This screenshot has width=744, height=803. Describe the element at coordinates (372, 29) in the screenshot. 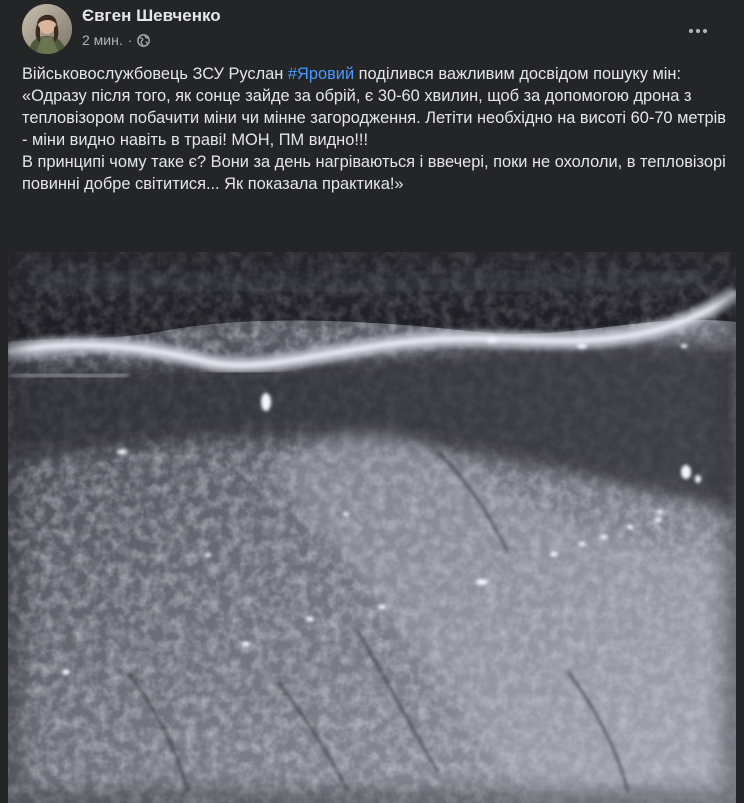

I see `post-header: Євген Шевченко 2 мин. ·` at that location.